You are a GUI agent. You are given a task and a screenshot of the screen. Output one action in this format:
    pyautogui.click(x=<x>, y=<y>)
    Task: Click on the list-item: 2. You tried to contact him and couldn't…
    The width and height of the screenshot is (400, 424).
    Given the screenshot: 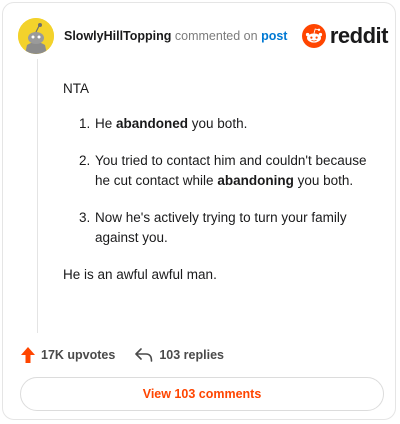 What is the action you would take?
    pyautogui.click(x=218, y=171)
    